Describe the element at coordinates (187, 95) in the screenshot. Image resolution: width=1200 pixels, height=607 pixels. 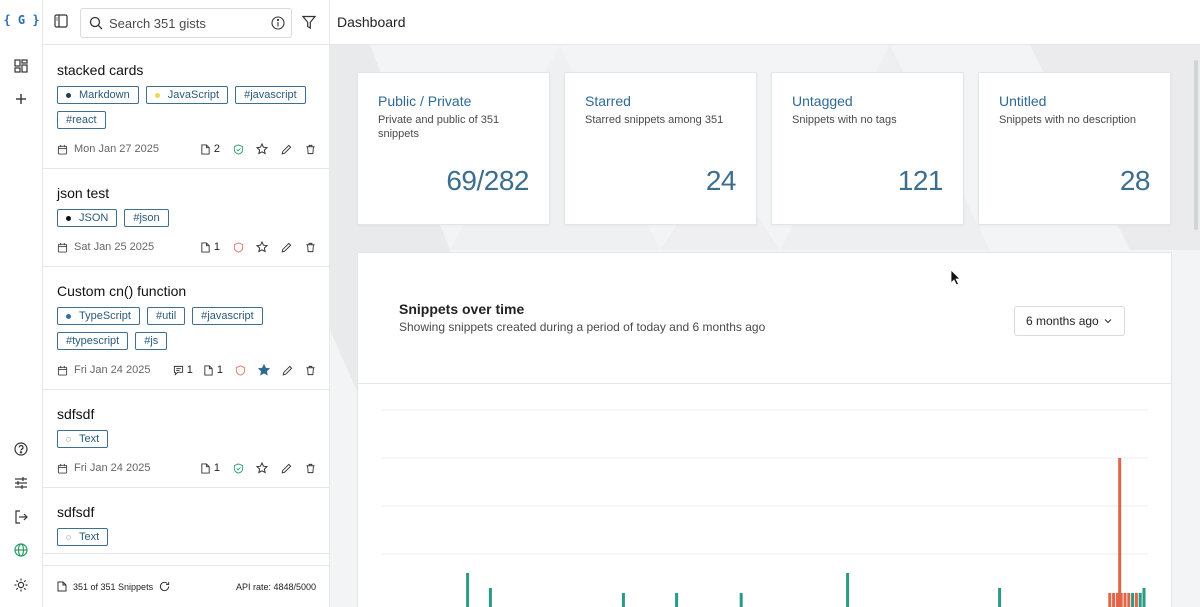
I see `language-tag: JavaScript` at that location.